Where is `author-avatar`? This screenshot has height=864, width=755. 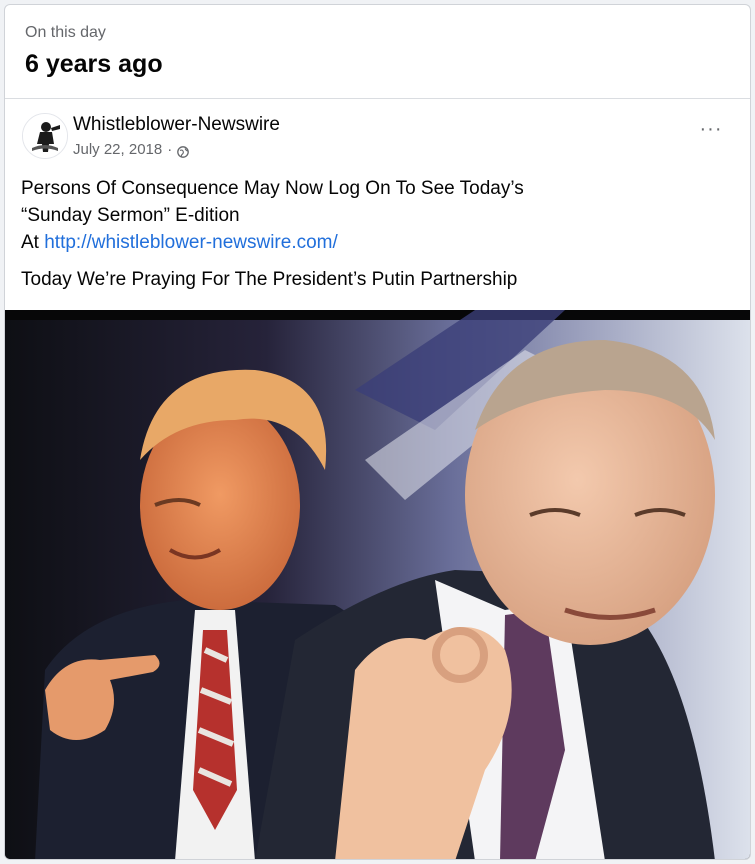 author-avatar is located at coordinates (45, 136).